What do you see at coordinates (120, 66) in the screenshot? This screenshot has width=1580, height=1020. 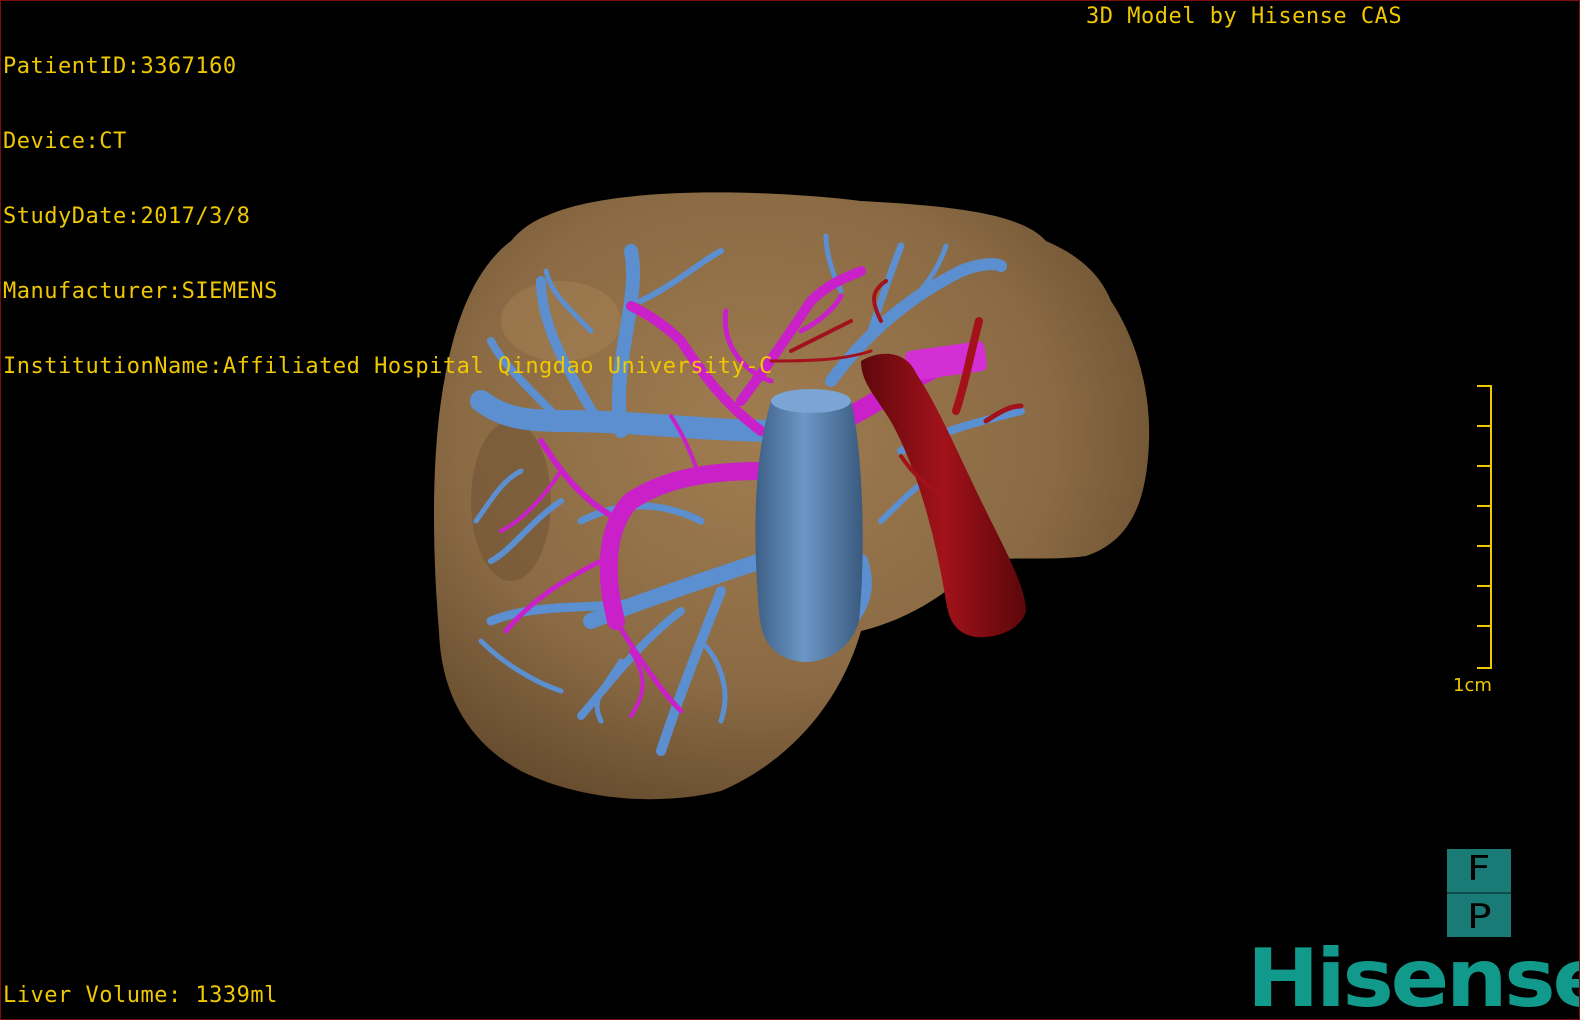 I see `patient-id: PatientID:3367160` at bounding box center [120, 66].